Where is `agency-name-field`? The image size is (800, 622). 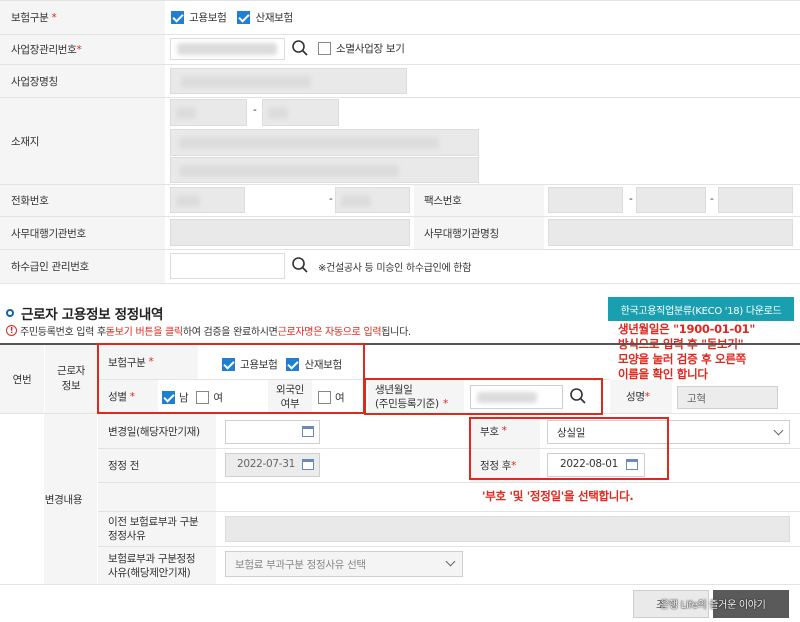 agency-name-field is located at coordinates (670, 232).